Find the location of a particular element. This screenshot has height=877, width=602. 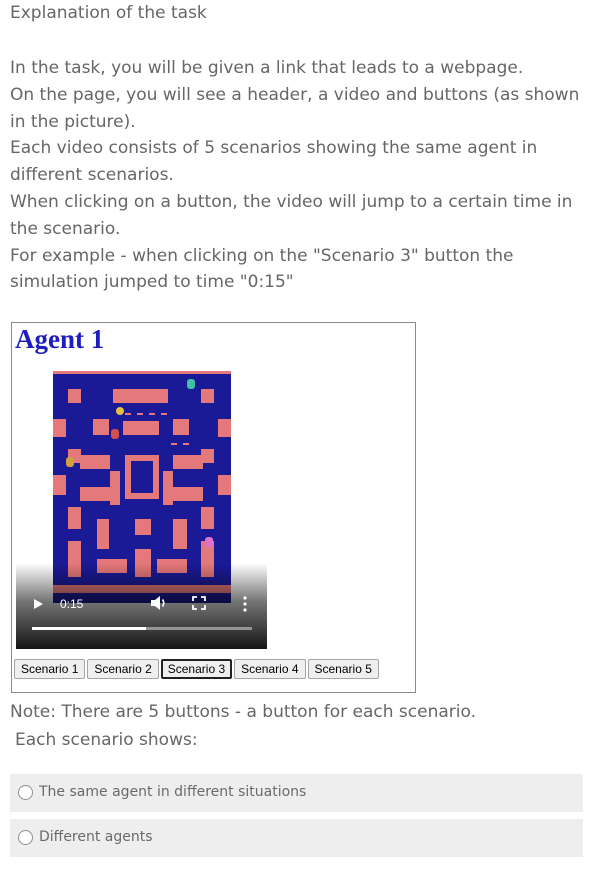

fullscreen-icon is located at coordinates (199, 603).